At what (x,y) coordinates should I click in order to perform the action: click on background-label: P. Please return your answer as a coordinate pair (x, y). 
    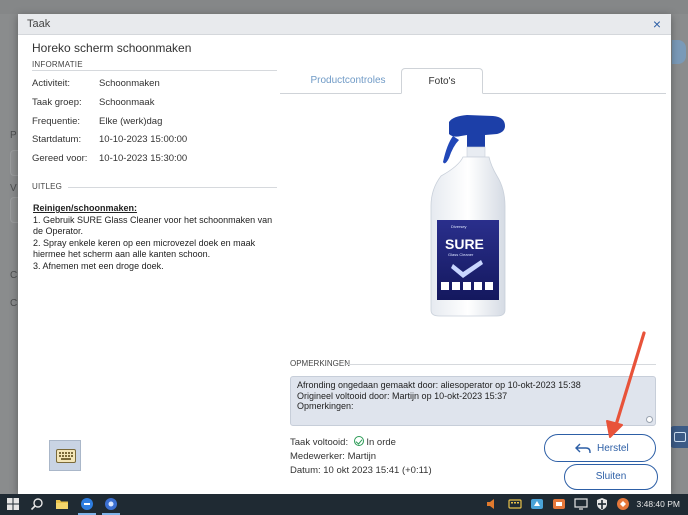
    Looking at the image, I should click on (13, 135).